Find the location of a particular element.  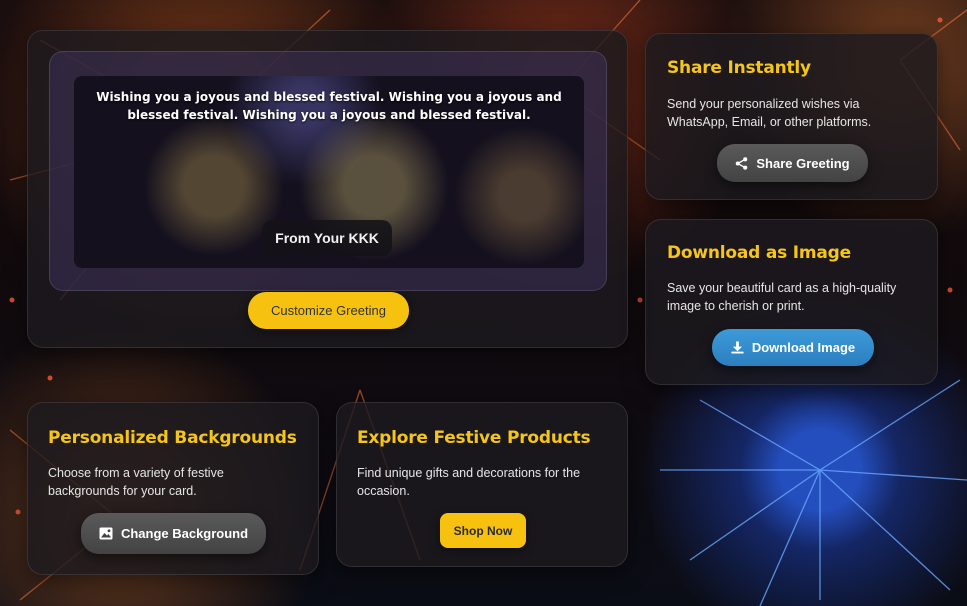

change-background-button: Change Background is located at coordinates (173, 533).